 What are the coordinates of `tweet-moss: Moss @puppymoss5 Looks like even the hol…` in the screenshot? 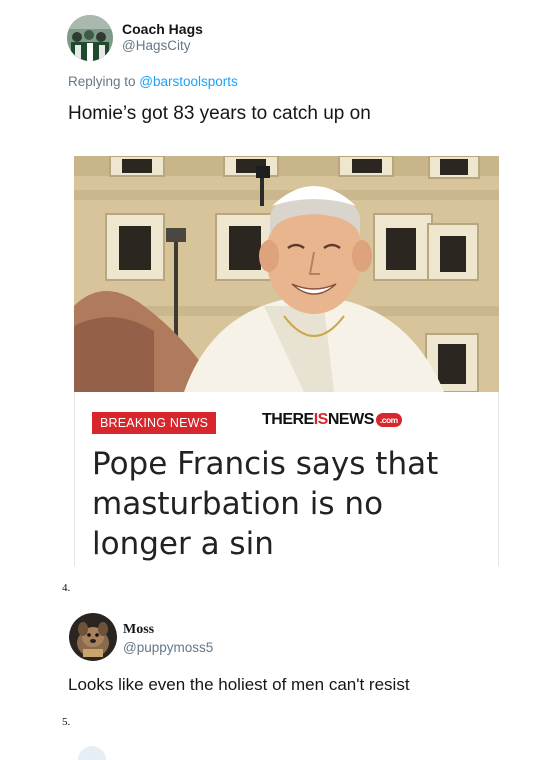 It's located at (268, 655).